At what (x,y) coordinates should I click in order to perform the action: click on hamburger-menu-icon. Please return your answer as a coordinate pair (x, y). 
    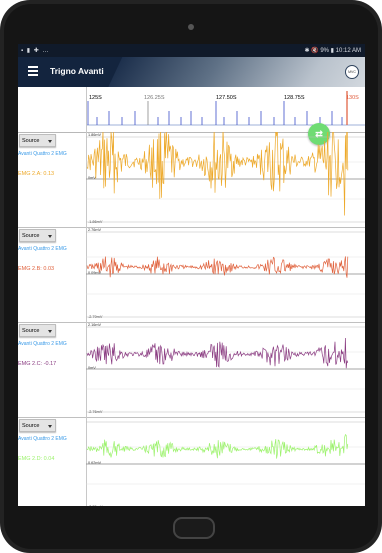
    Looking at the image, I should click on (33, 71).